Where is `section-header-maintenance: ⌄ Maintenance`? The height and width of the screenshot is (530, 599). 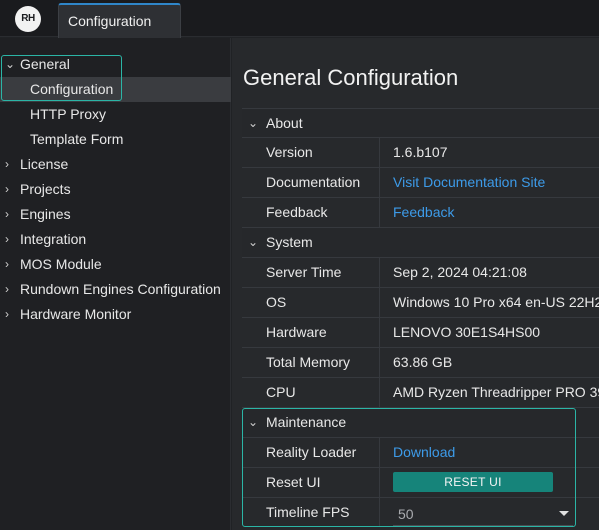
section-header-maintenance: ⌄ Maintenance is located at coordinates (420, 422).